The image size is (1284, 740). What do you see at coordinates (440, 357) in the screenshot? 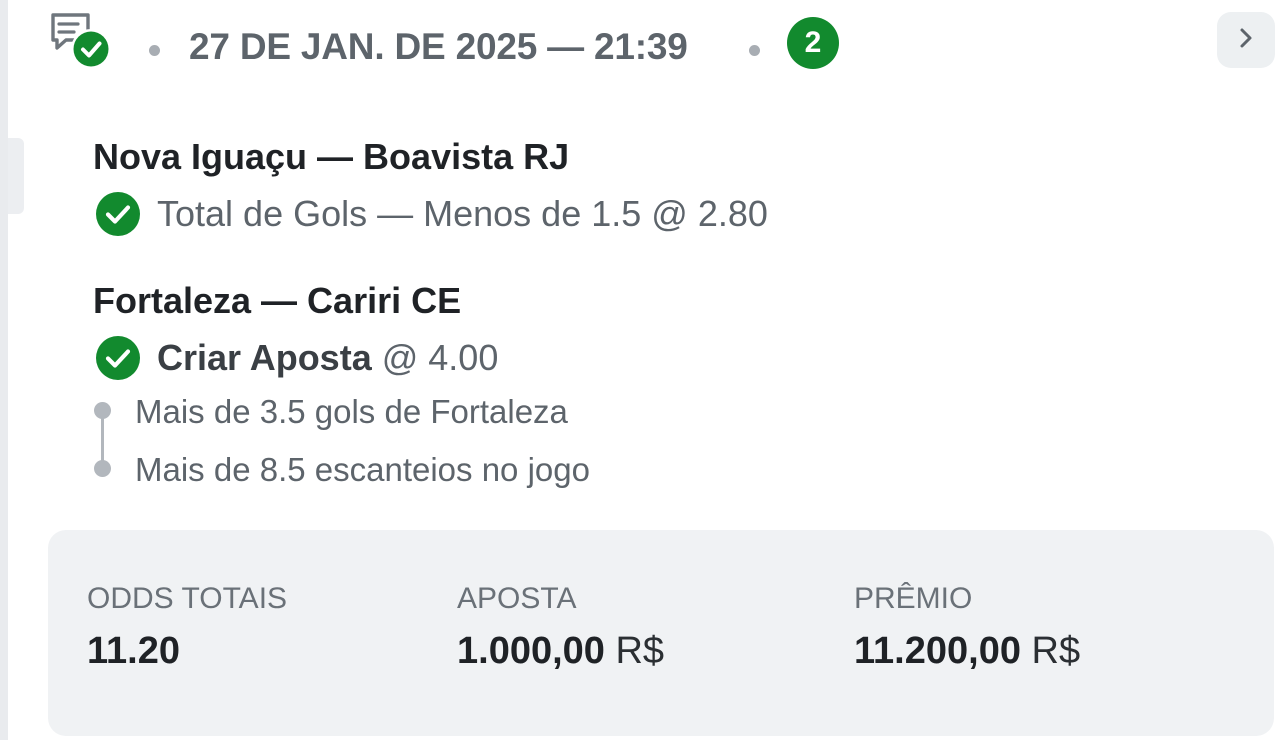
I see `selection-odds: @ 4.00` at bounding box center [440, 357].